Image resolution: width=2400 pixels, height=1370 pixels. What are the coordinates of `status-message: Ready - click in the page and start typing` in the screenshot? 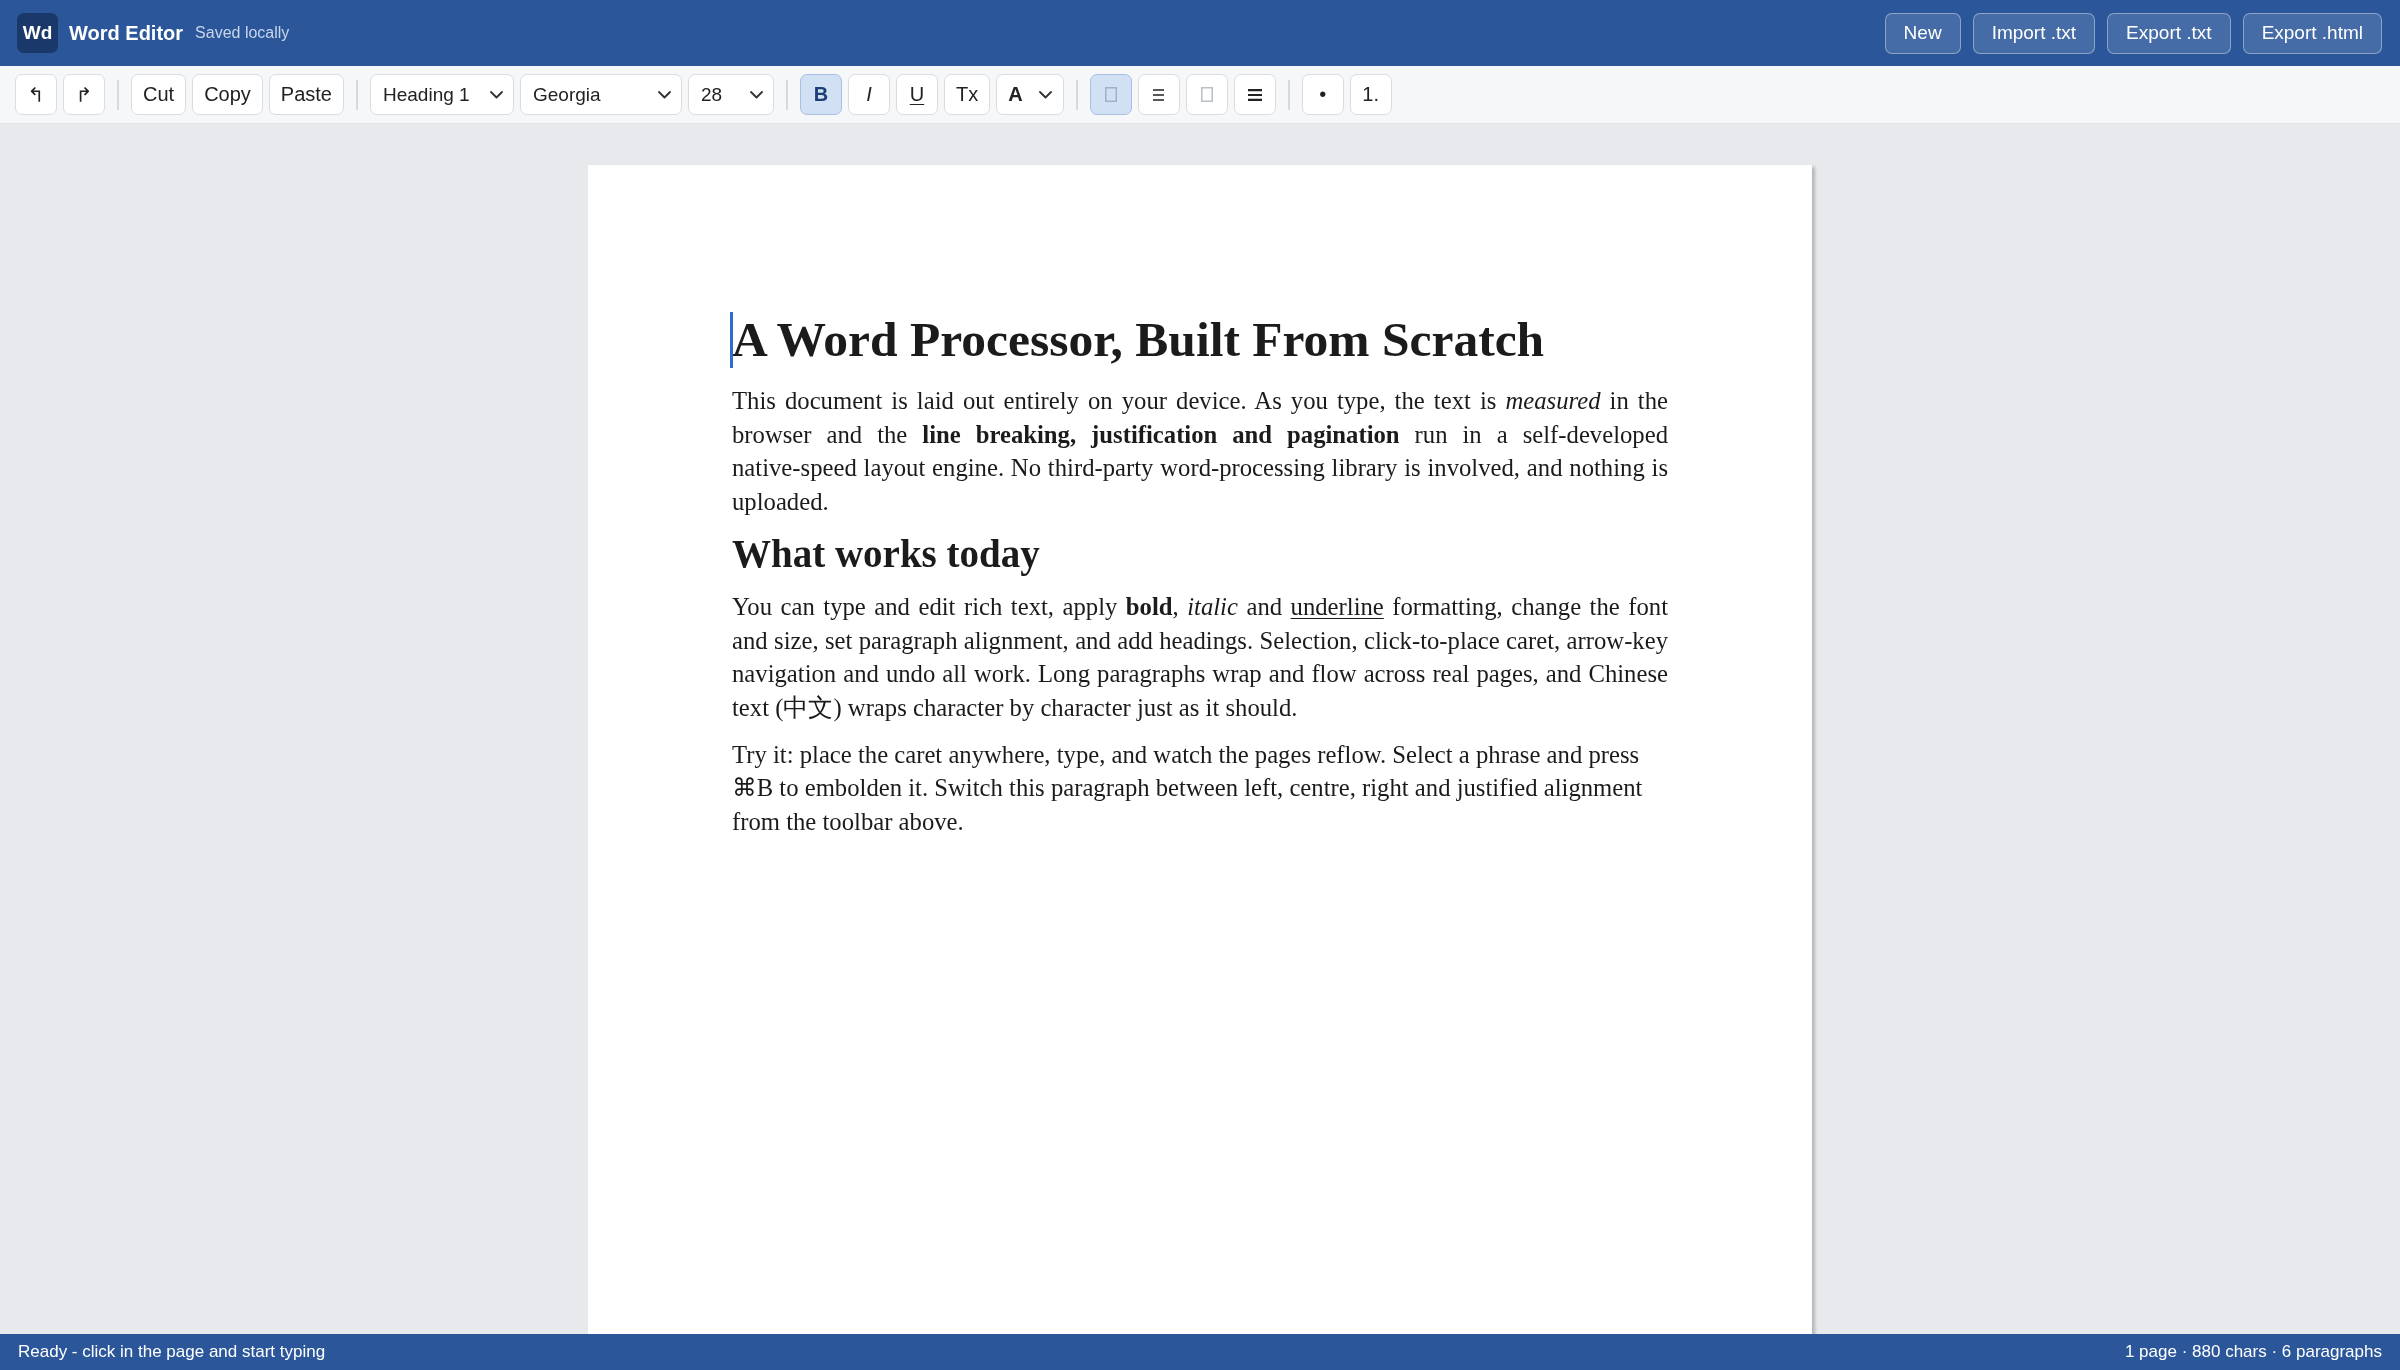 It's located at (172, 1352).